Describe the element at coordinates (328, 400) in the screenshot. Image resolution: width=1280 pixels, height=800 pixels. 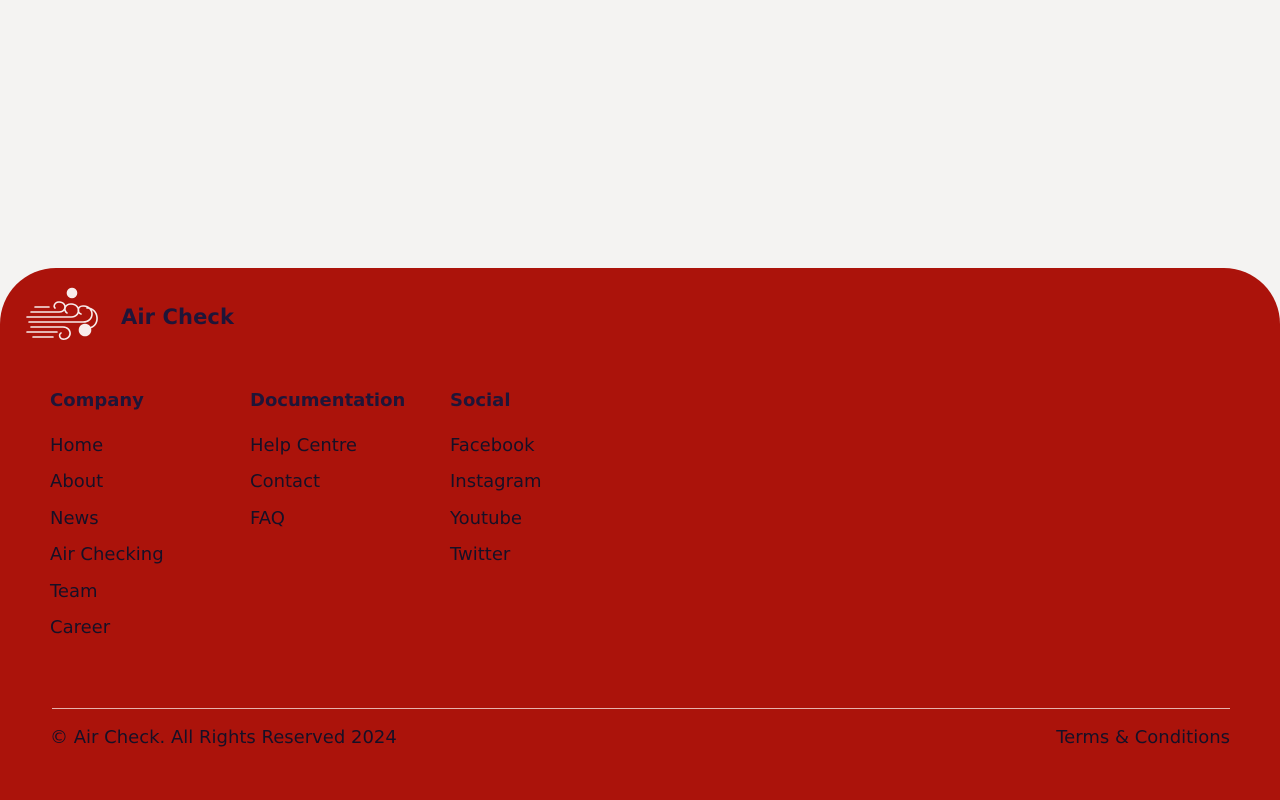
I see `column-title: Documentation` at that location.